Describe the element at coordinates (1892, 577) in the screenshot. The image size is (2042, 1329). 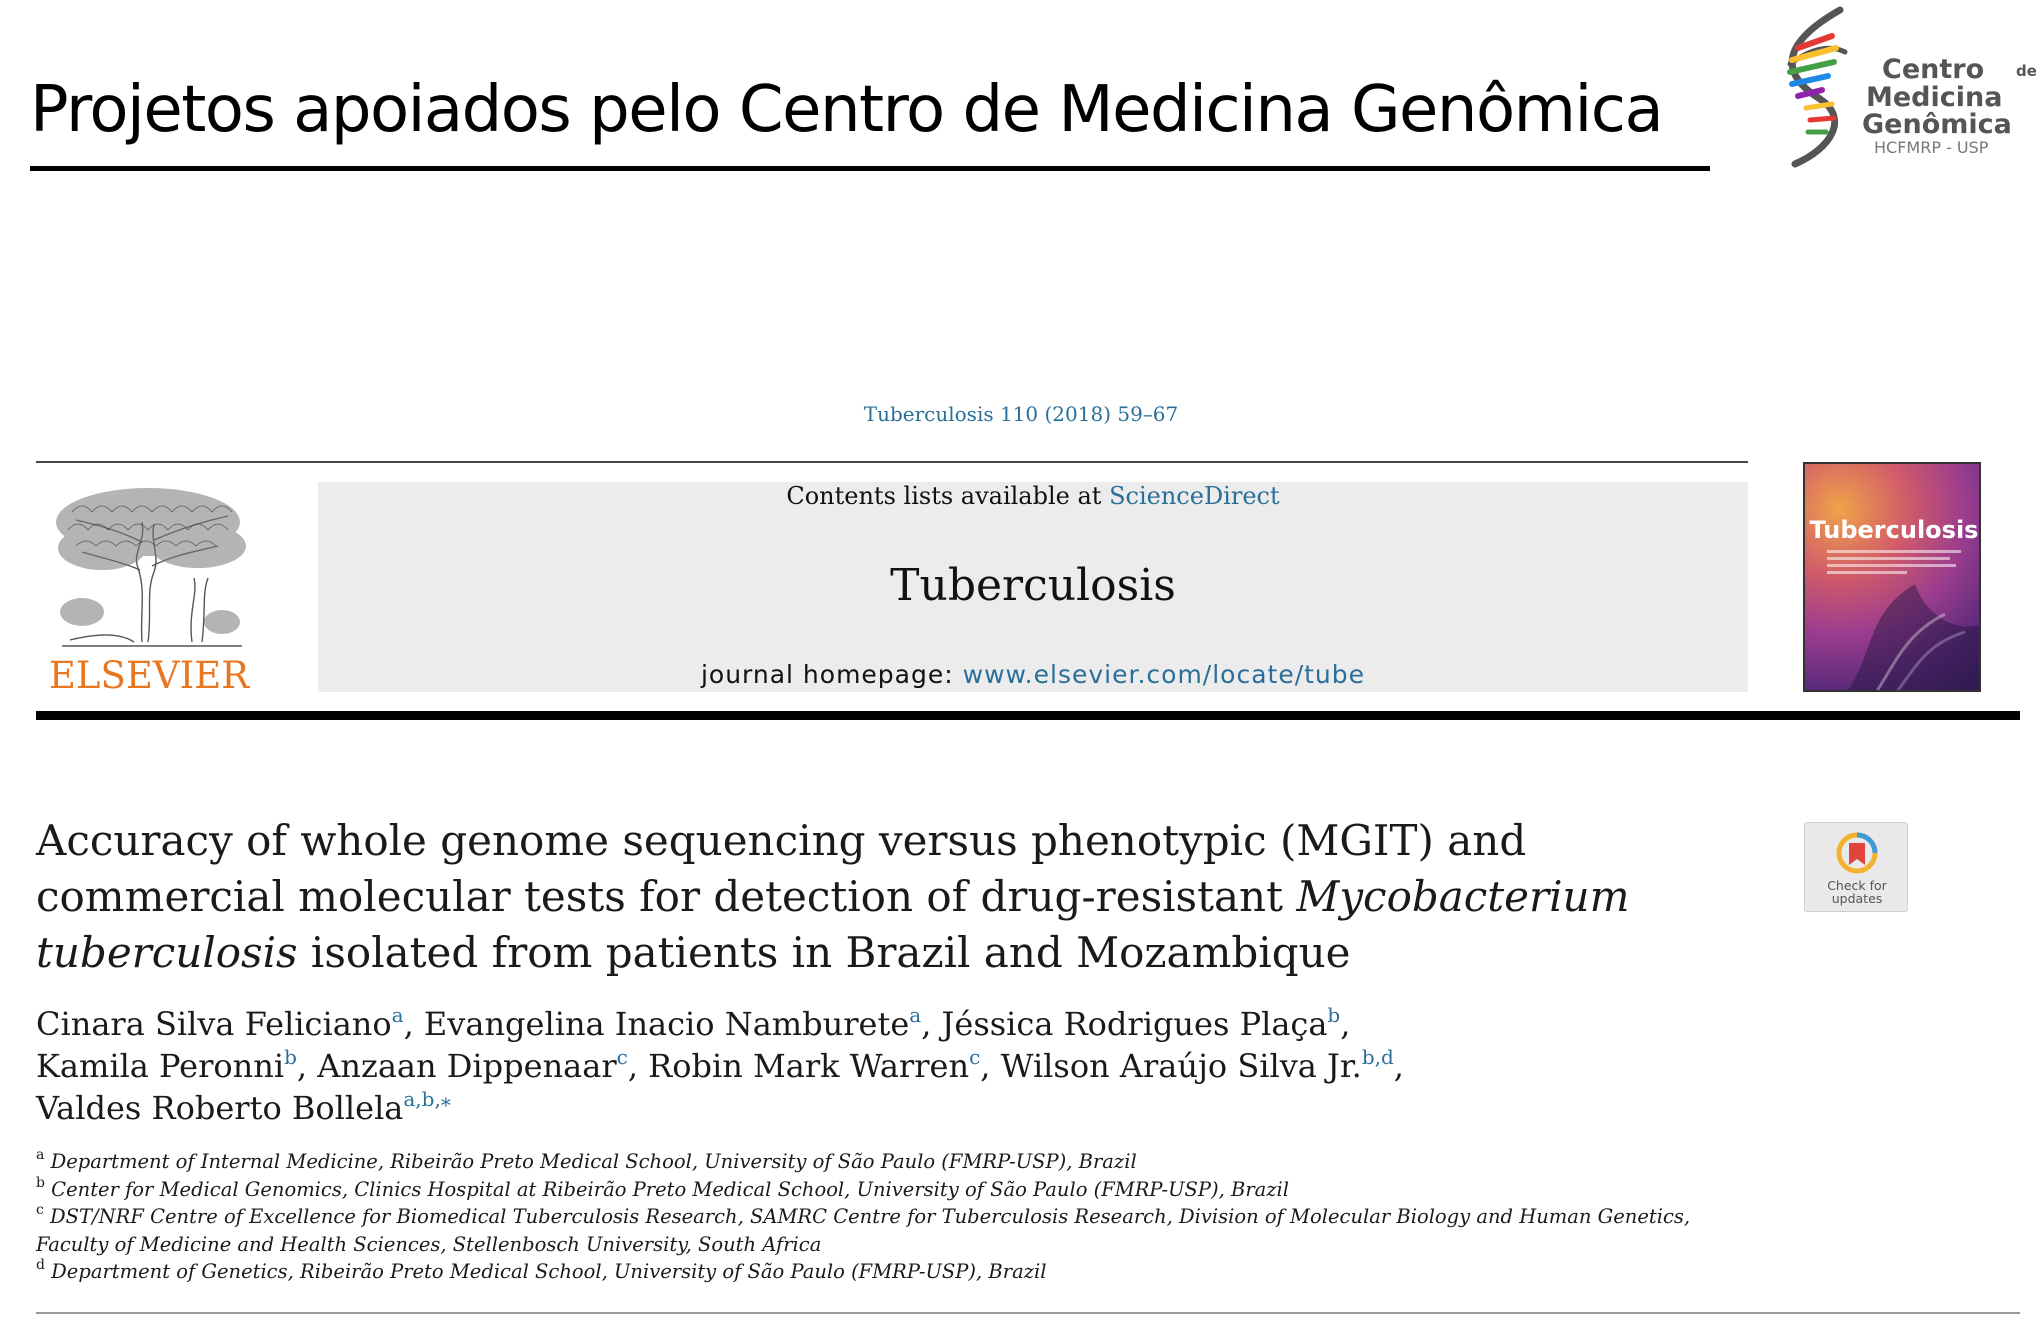
I see `journal-cover-image: Tuberculosis` at that location.